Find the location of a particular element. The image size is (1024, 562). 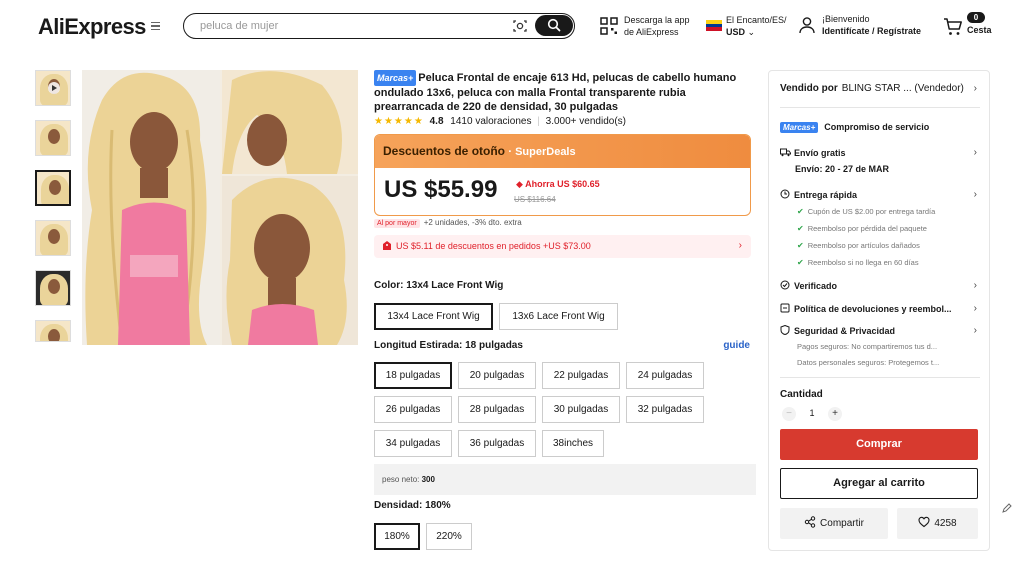

cart-button: 0 Cesta is located at coordinates (968, 26).